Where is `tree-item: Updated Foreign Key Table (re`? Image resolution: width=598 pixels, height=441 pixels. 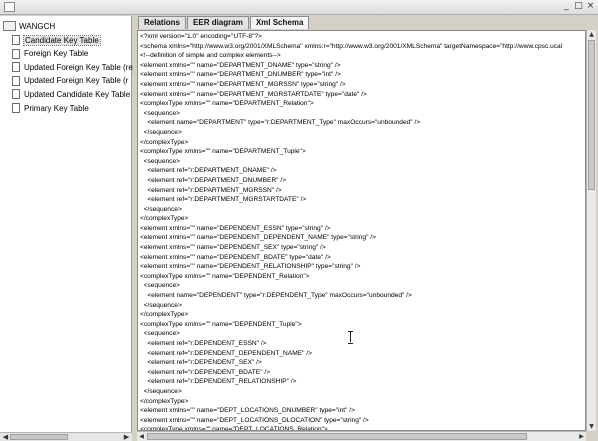 tree-item: Updated Foreign Key Table (re is located at coordinates (72, 67).